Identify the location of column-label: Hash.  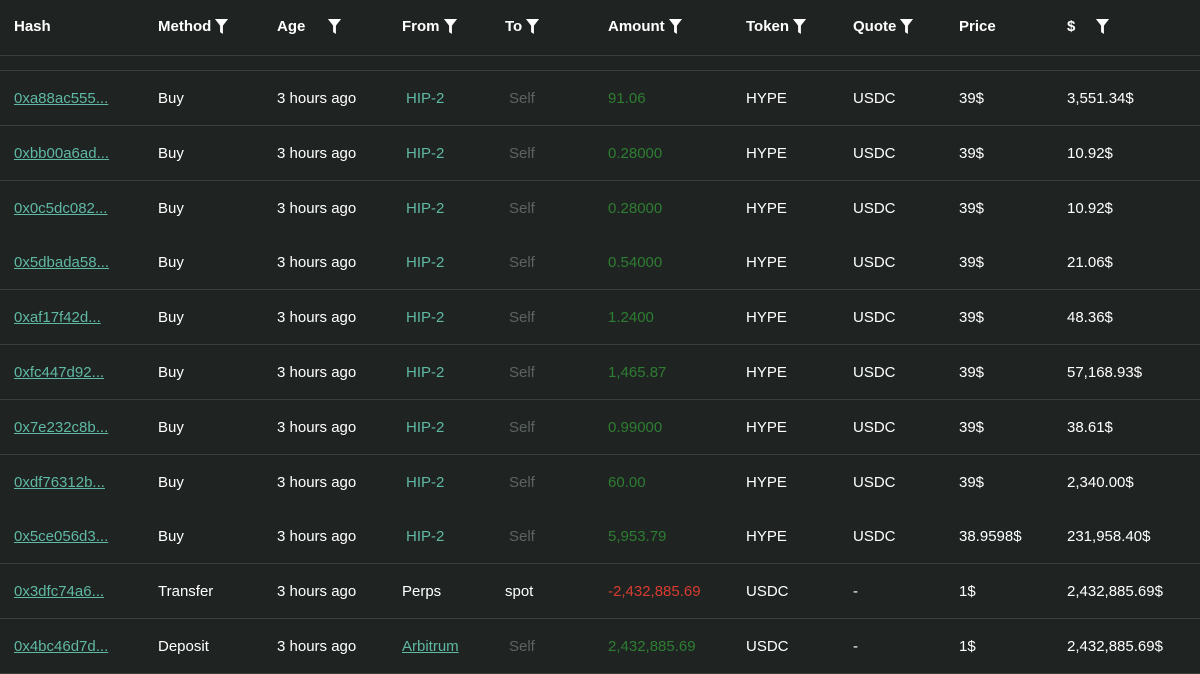
(32, 26).